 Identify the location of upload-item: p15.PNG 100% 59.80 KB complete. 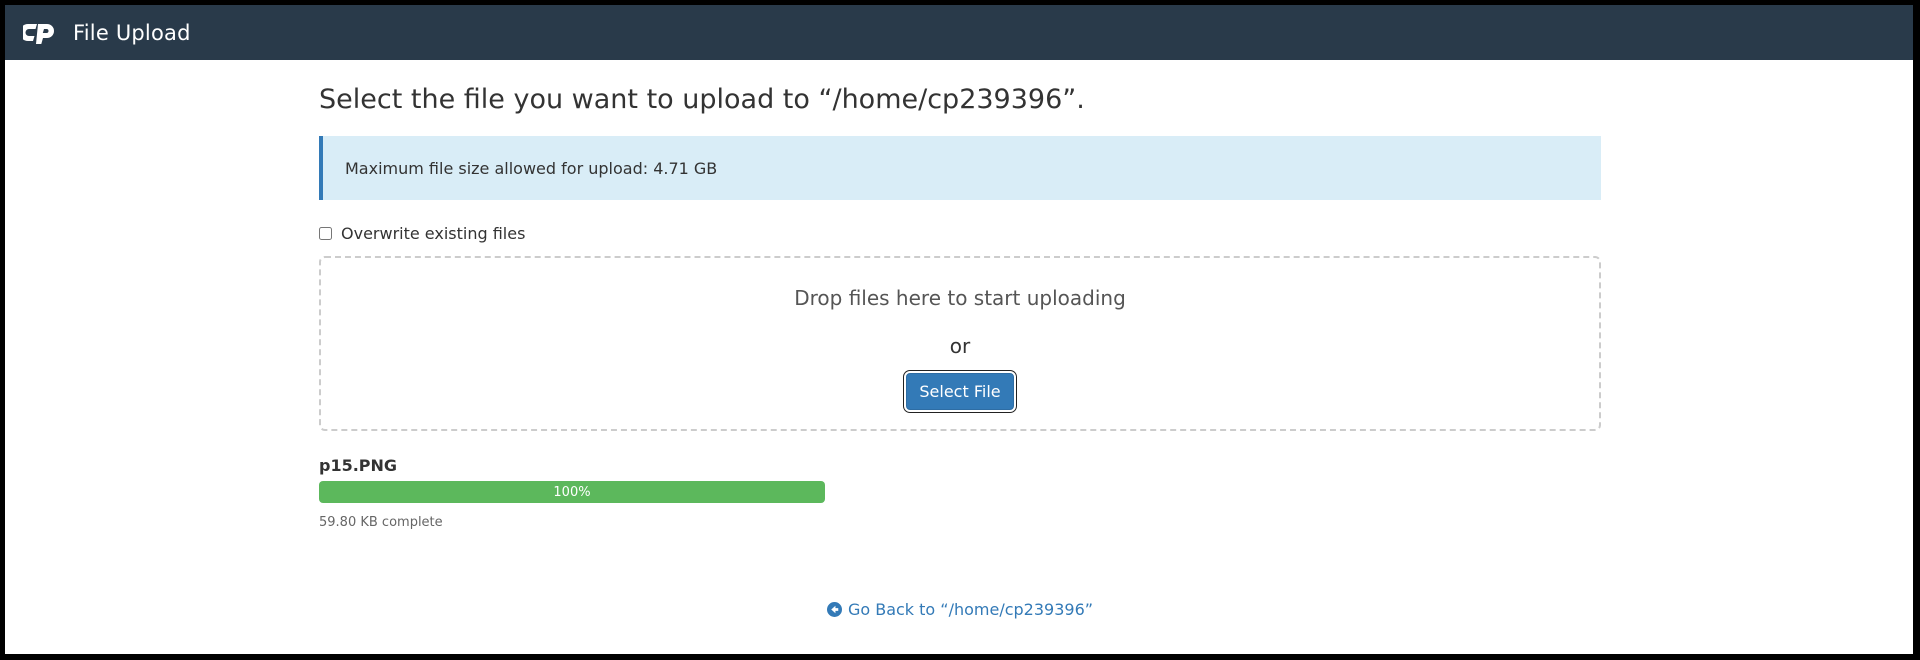
(572, 493).